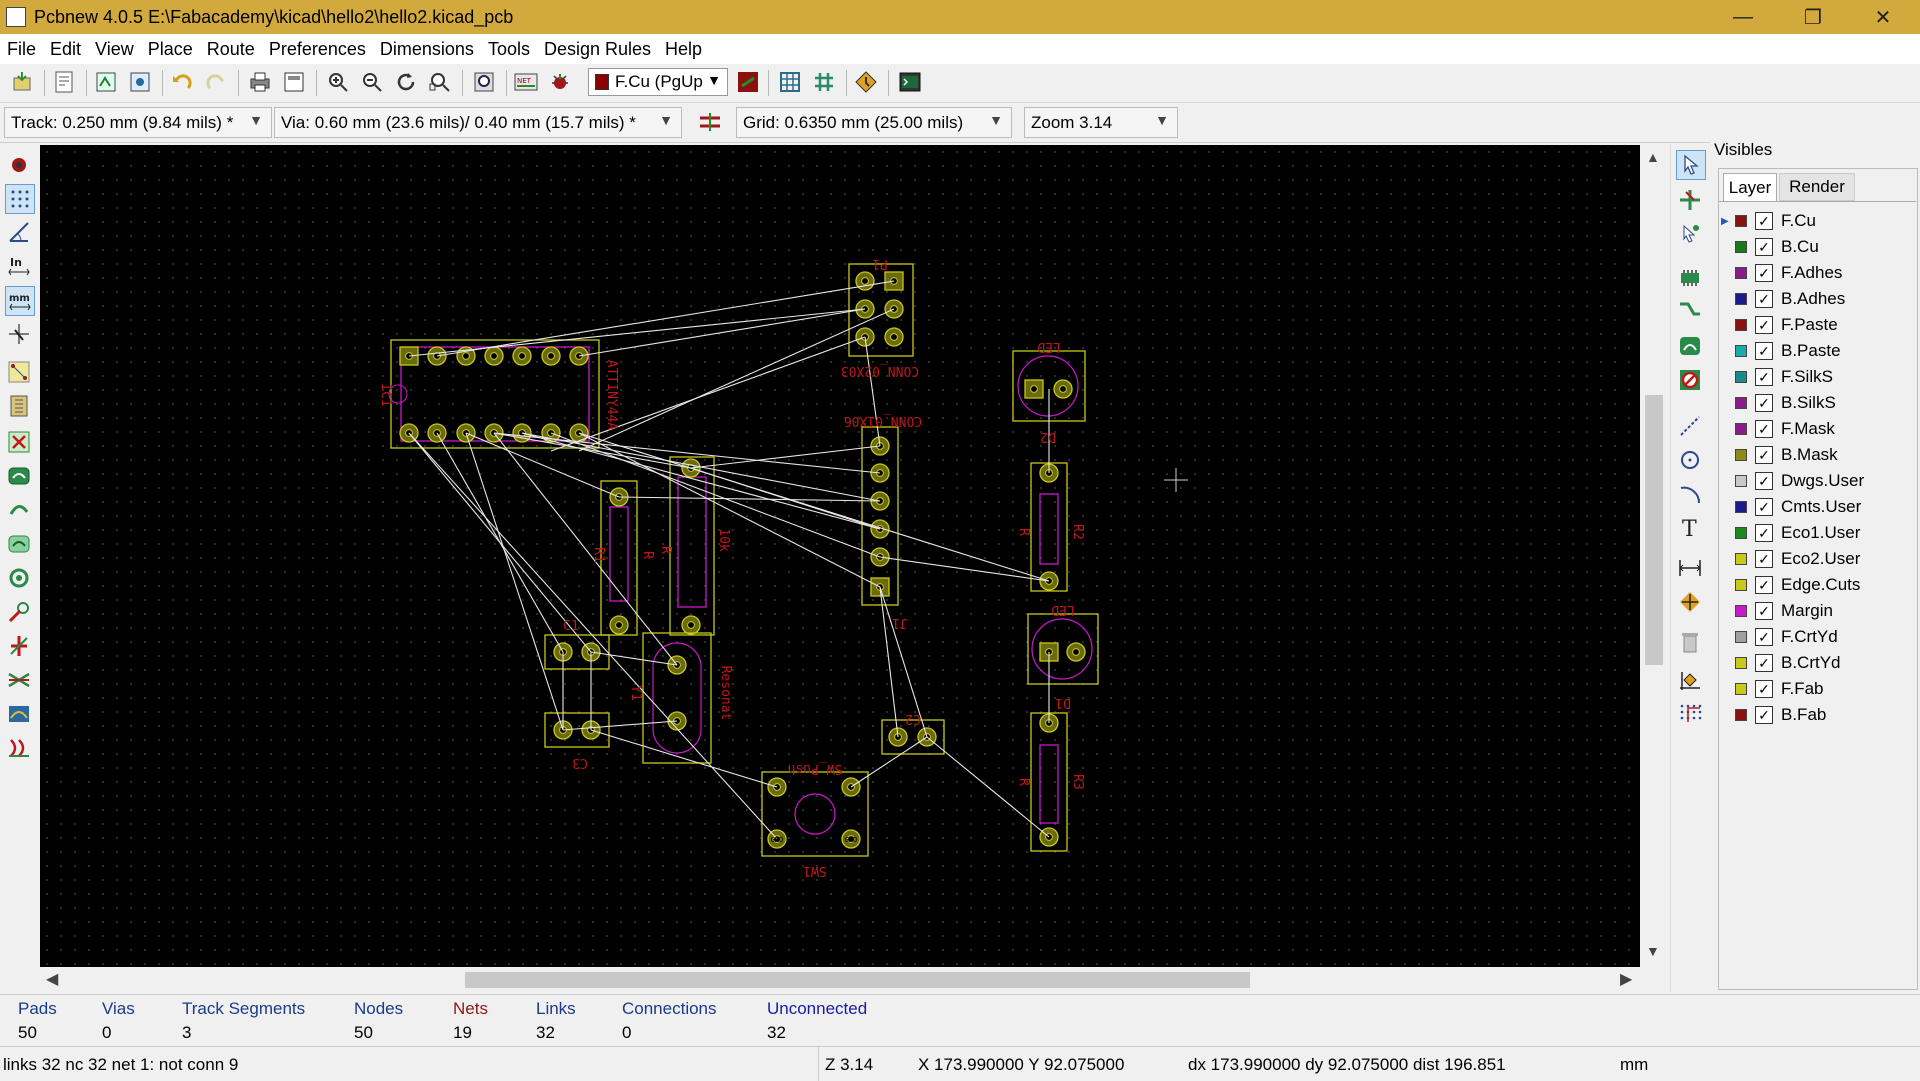 Image resolution: width=1920 pixels, height=1081 pixels. What do you see at coordinates (372, 82) in the screenshot?
I see `zoom-out-icon` at bounding box center [372, 82].